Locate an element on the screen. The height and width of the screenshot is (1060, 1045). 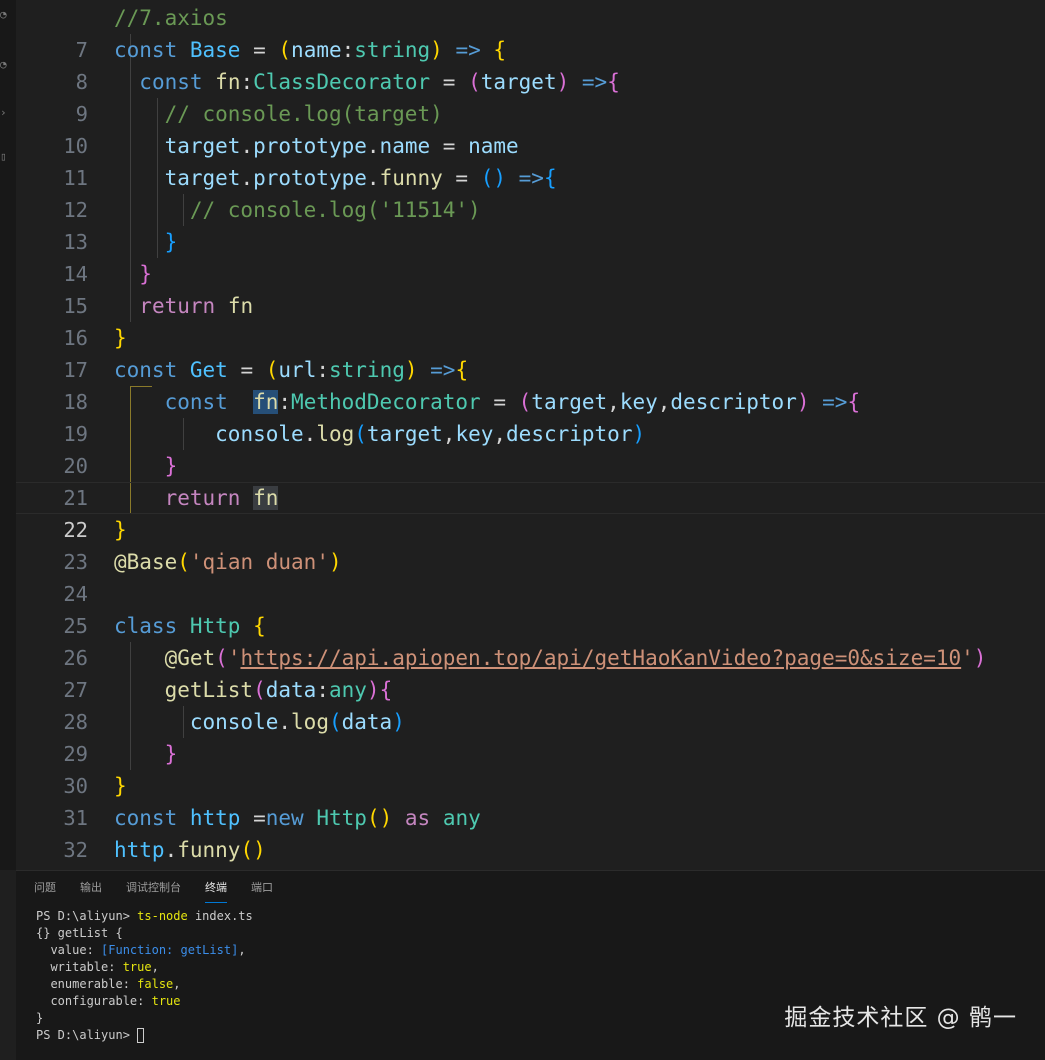
code-line: 13 // console.log('11514') is located at coordinates (530, 224).